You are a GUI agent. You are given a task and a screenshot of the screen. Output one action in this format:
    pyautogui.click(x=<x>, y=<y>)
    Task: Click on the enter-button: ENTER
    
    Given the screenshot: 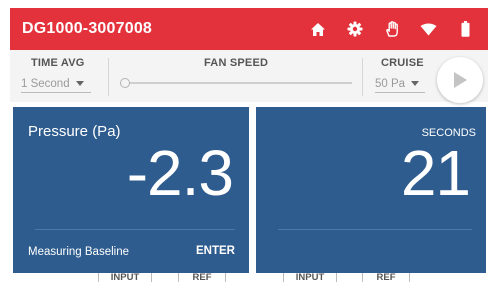 What is the action you would take?
    pyautogui.click(x=215, y=251)
    